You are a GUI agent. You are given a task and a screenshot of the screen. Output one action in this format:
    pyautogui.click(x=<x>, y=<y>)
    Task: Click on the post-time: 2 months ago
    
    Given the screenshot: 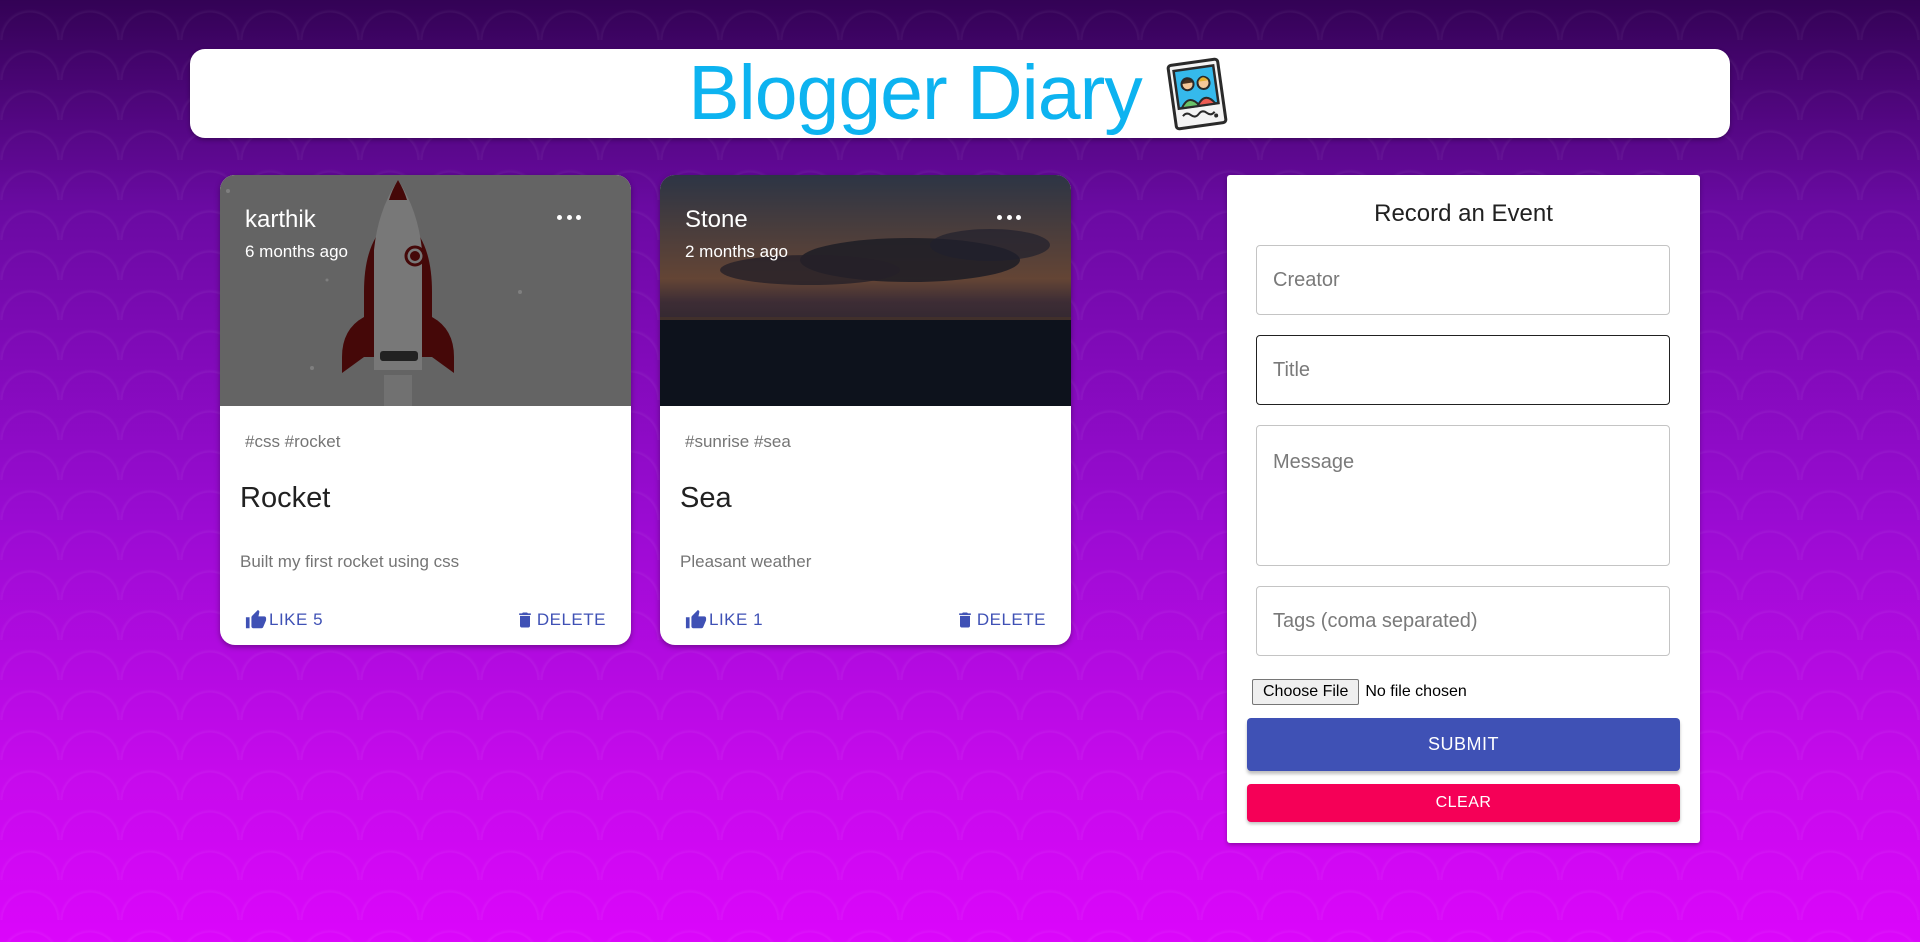 What is the action you would take?
    pyautogui.click(x=737, y=251)
    